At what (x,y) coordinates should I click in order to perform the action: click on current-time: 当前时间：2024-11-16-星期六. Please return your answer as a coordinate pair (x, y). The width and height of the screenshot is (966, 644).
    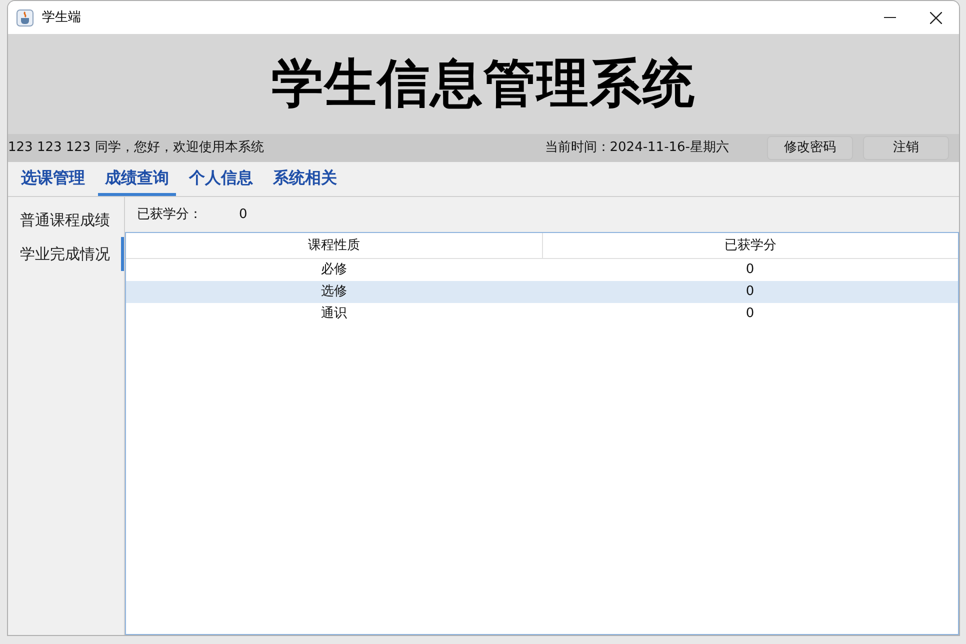
    Looking at the image, I should click on (636, 148).